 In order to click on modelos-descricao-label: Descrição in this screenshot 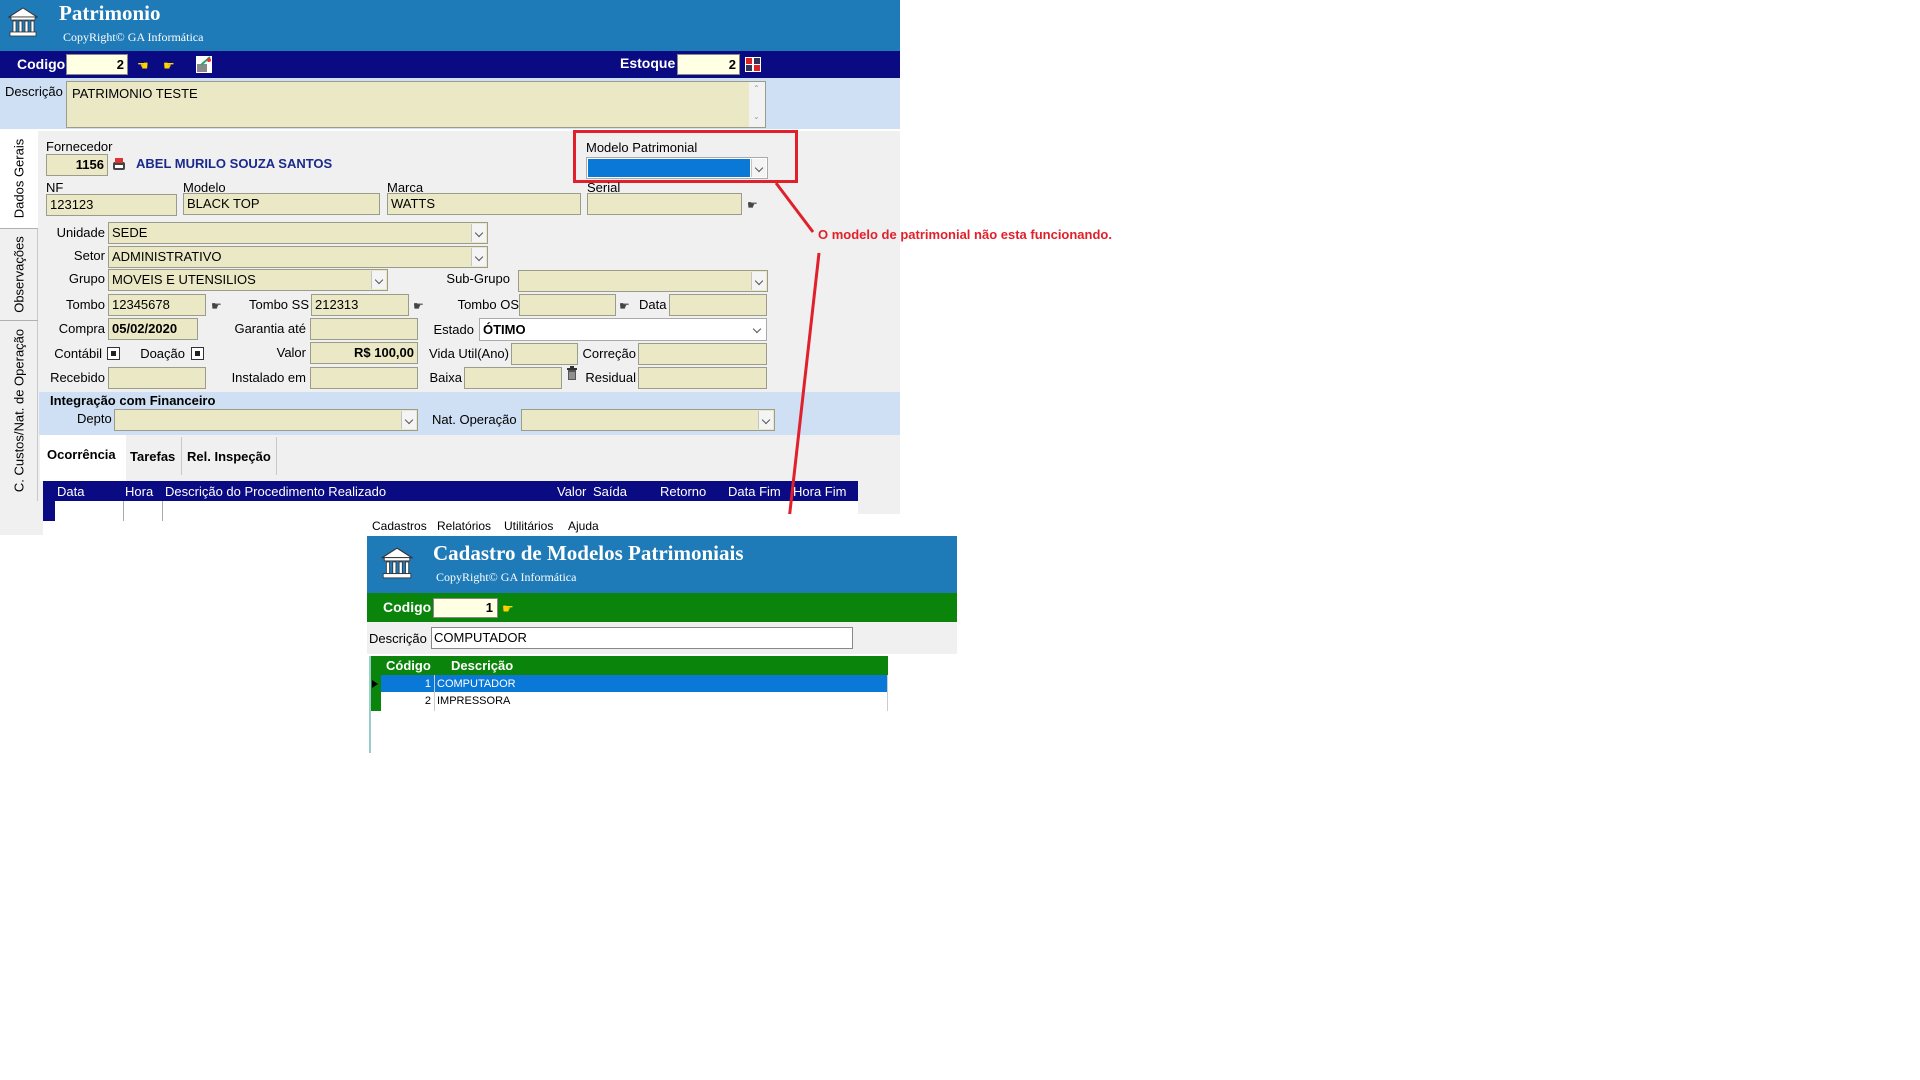, I will do `click(398, 638)`.